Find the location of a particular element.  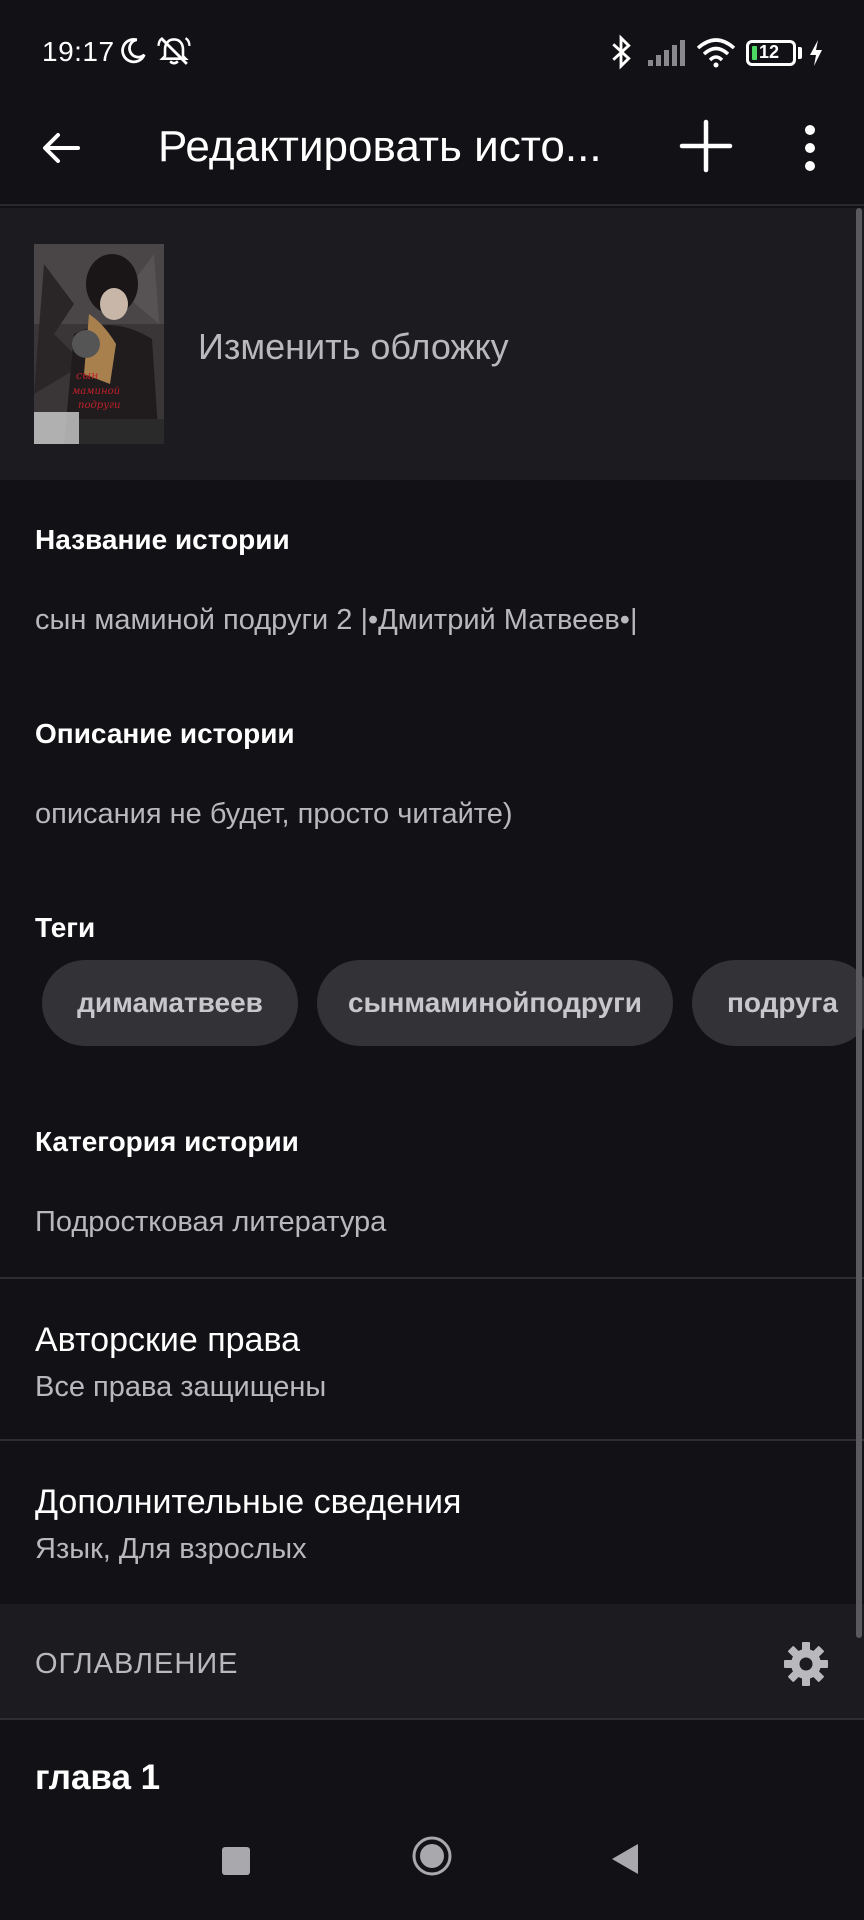

svg-text: сын is located at coordinates (87, 375).